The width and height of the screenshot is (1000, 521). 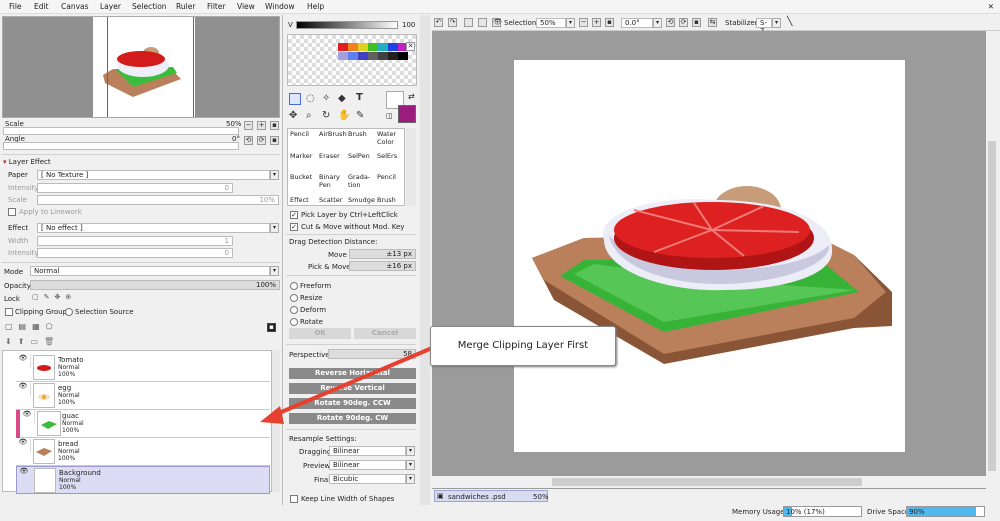 What do you see at coordinates (135, 241) in the screenshot?
I see `width-slider: 1` at bounding box center [135, 241].